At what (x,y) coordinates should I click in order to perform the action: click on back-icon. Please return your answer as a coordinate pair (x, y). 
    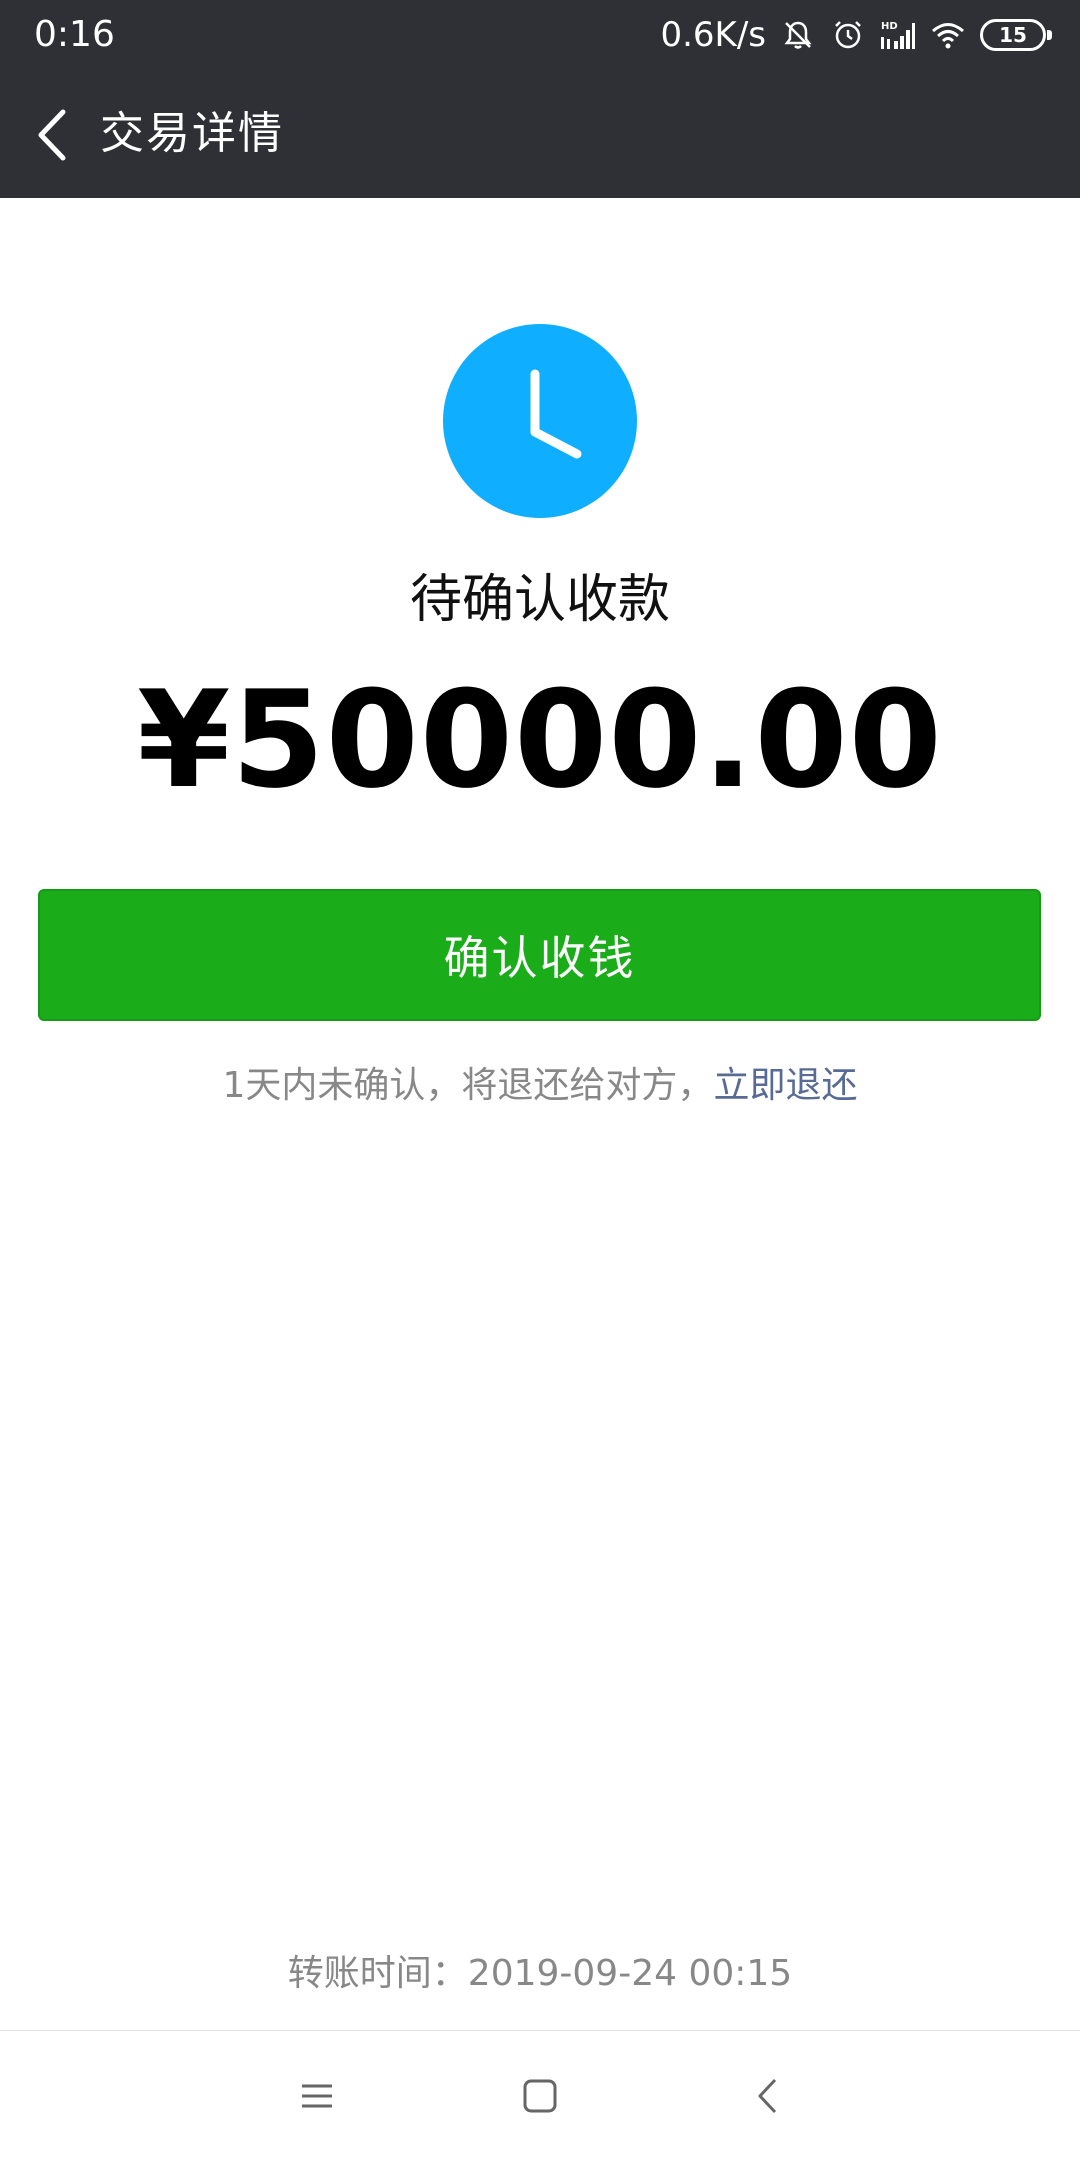
    Looking at the image, I should click on (767, 2096).